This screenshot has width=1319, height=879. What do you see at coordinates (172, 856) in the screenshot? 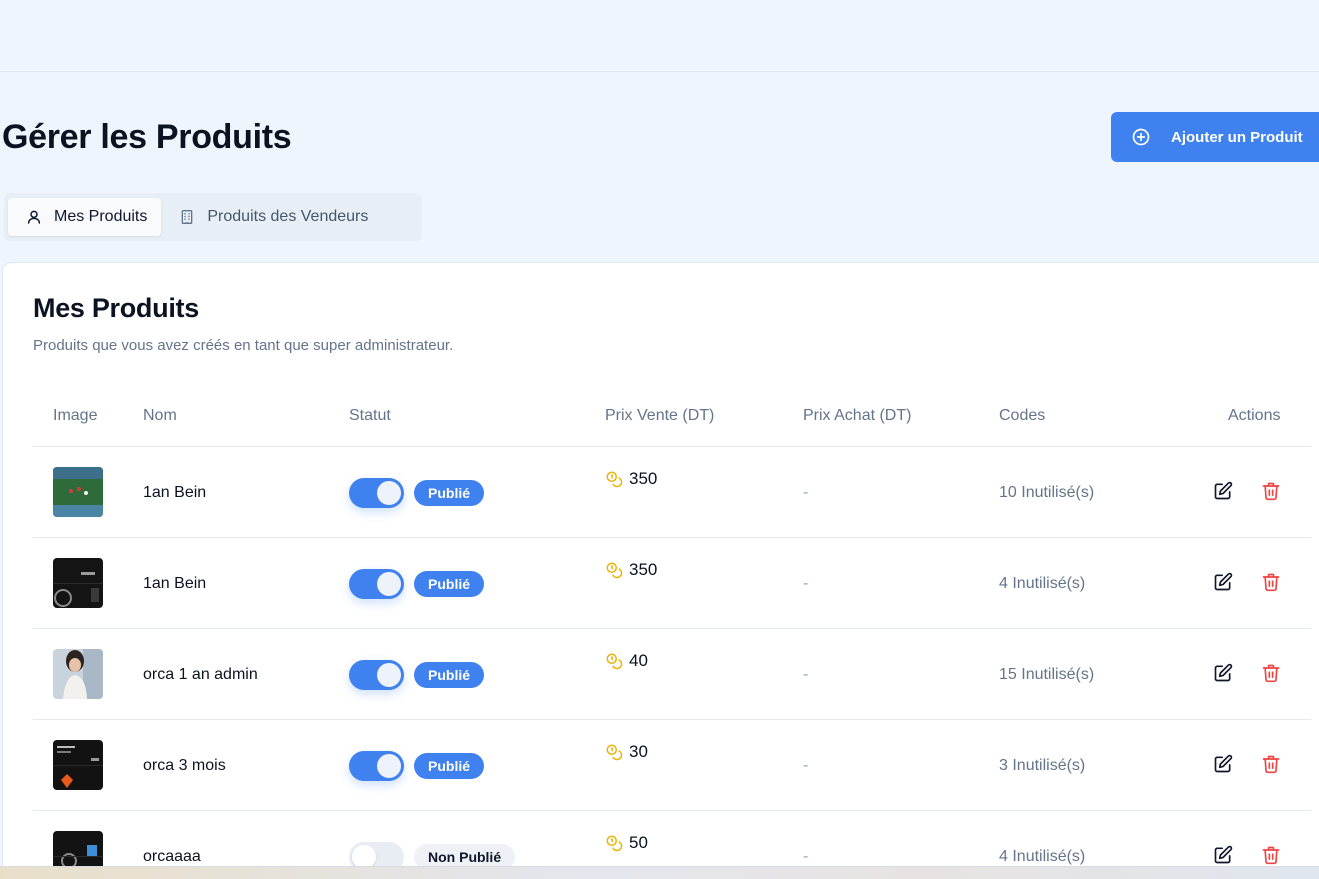
I see `product-name: orcaaaa` at bounding box center [172, 856].